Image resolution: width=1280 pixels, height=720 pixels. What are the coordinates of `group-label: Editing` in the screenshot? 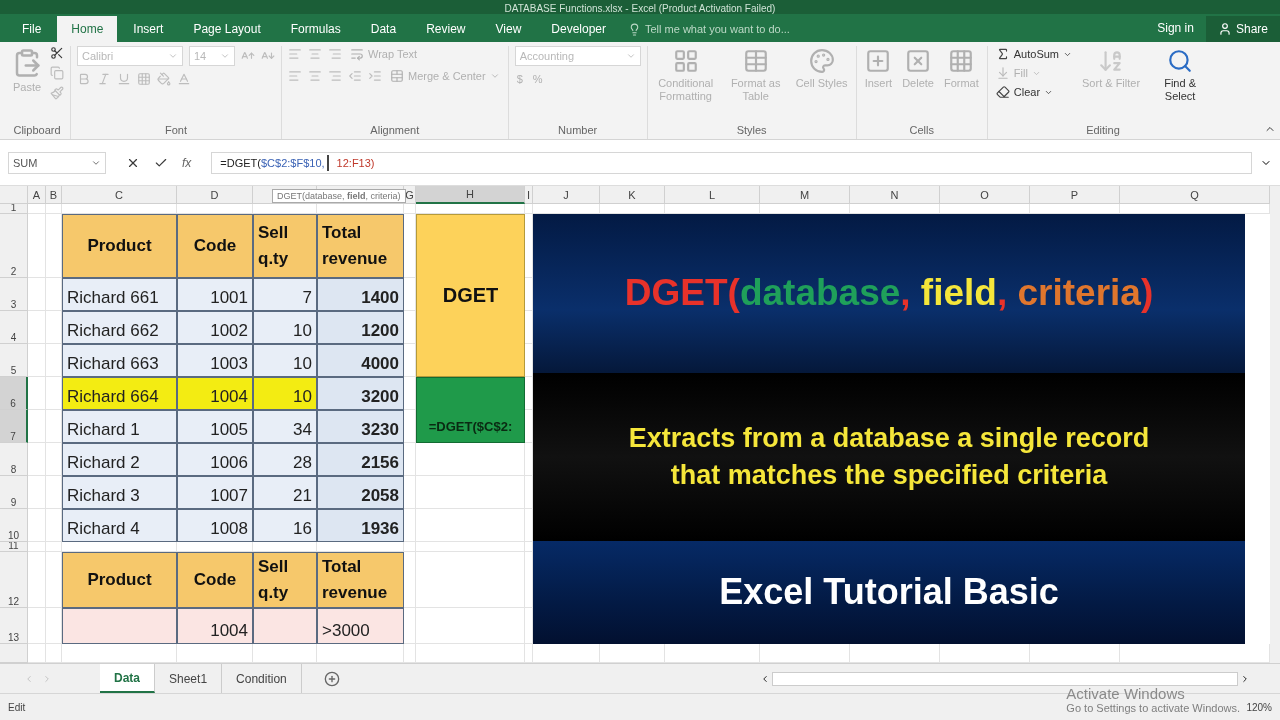 It's located at (1103, 131).